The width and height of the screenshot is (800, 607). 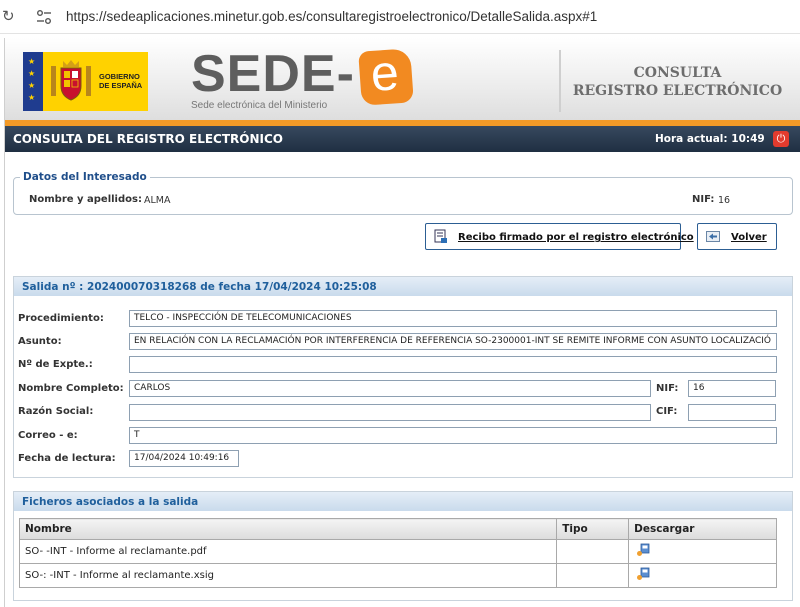 I want to click on gov-logo-text: GOBIERNO DE ESPAÑA, so click(x=120, y=81).